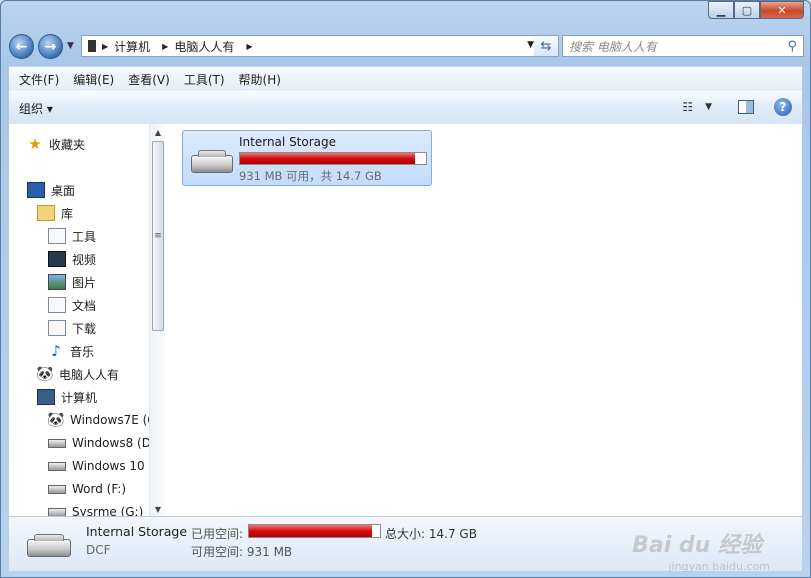  What do you see at coordinates (111, 443) in the screenshot?
I see `sidebar-item-label: Windows8 (D` at bounding box center [111, 443].